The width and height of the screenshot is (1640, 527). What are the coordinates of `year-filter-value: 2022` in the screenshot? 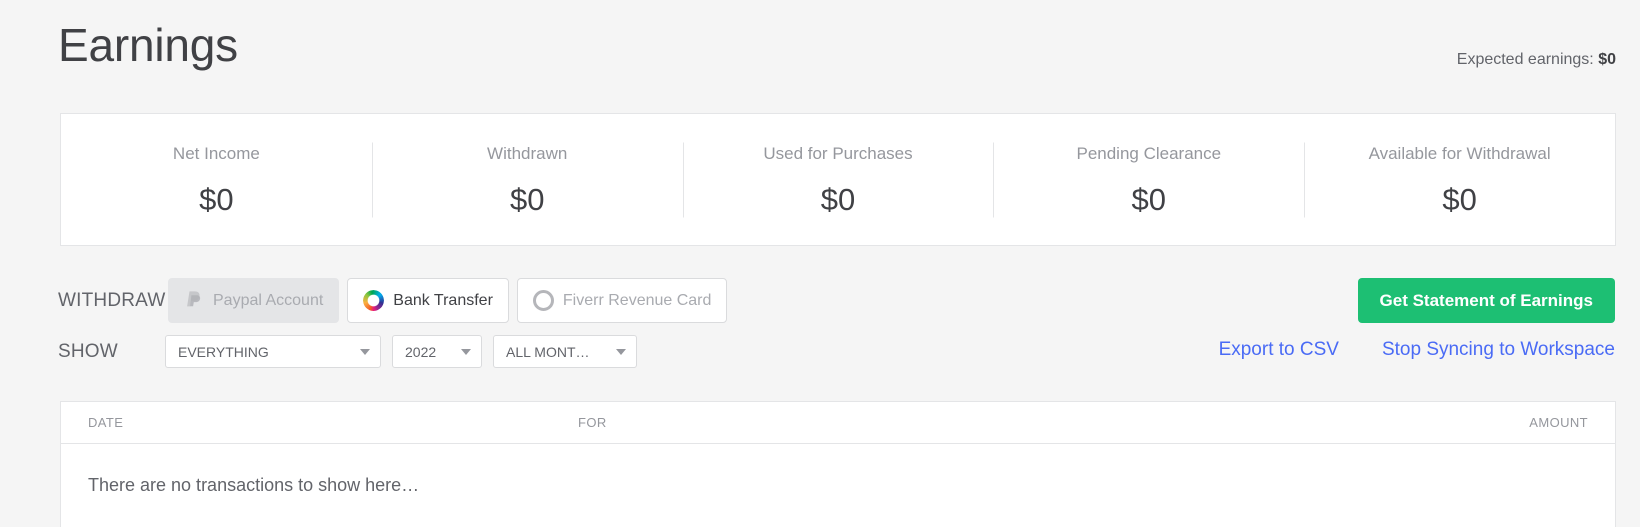 It's located at (421, 351).